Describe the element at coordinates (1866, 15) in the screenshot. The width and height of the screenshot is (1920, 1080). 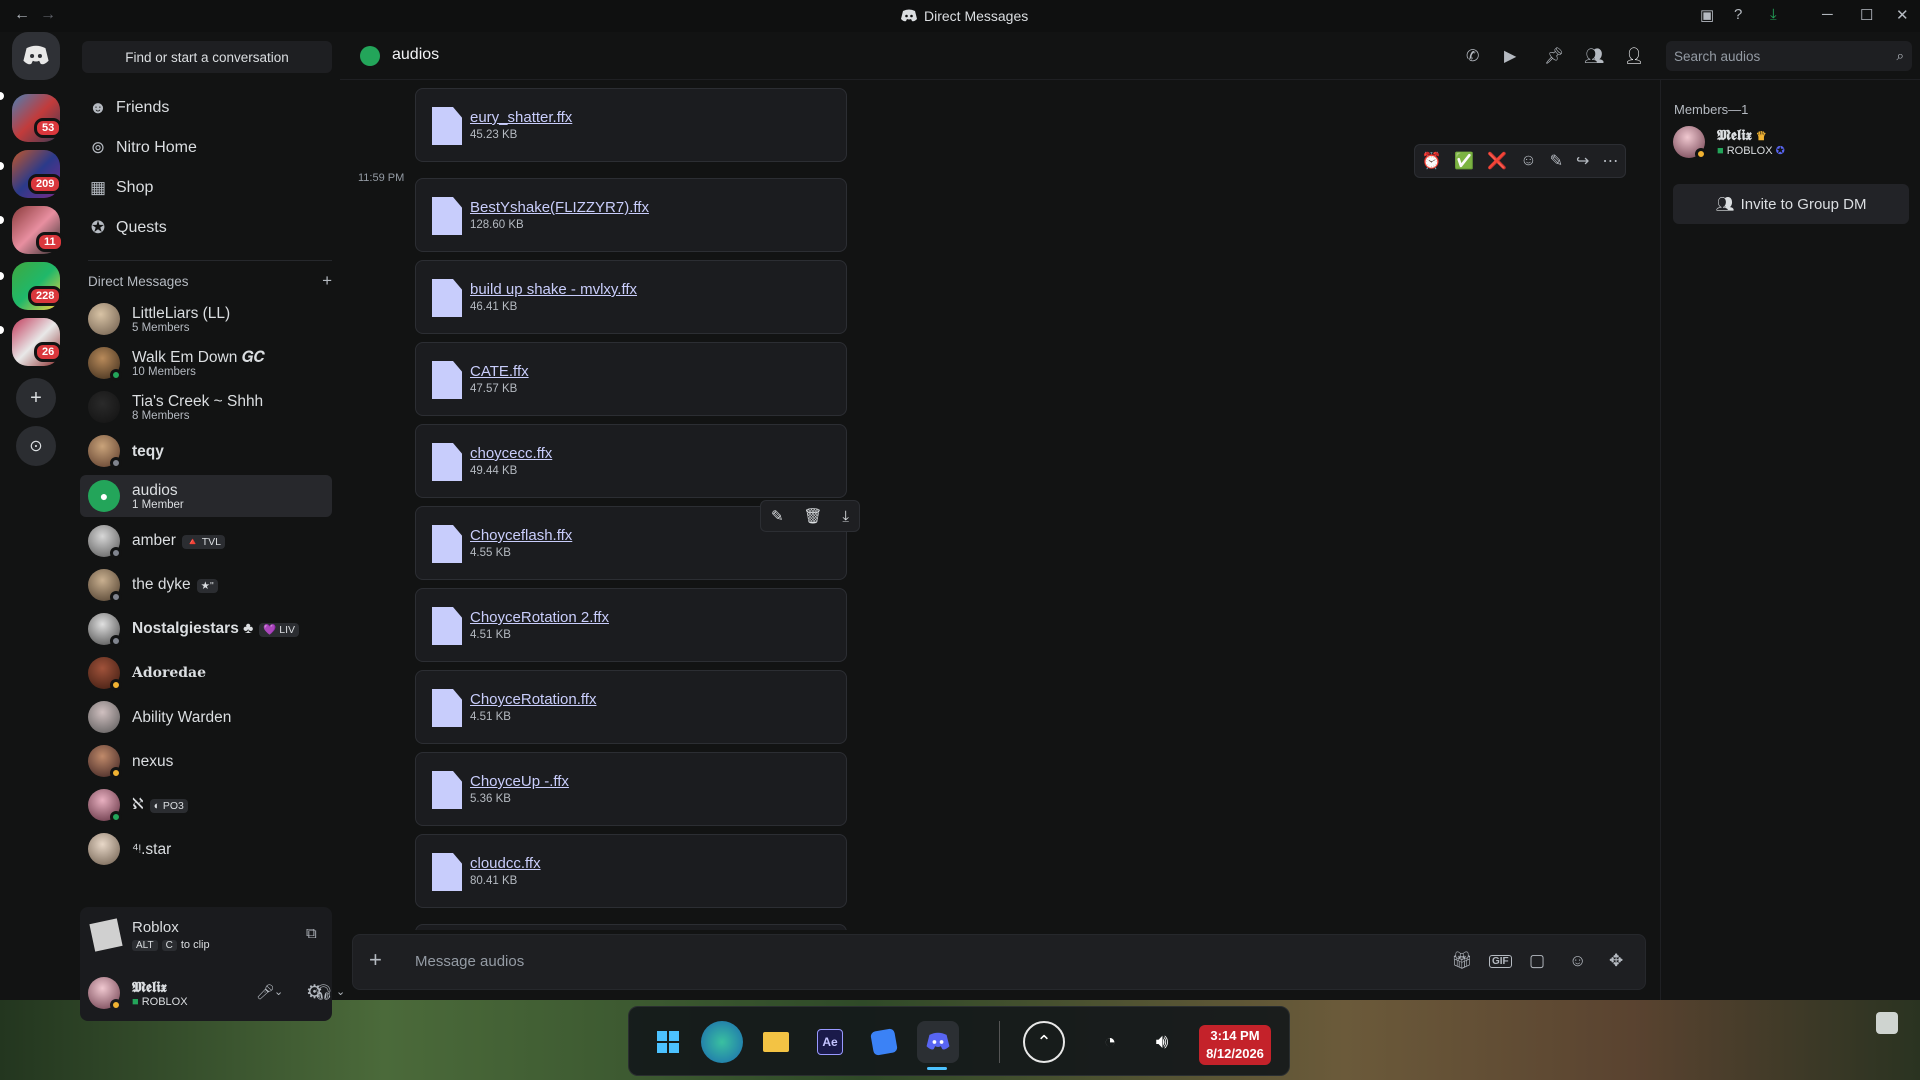
I see `maximize-button: ☐` at that location.